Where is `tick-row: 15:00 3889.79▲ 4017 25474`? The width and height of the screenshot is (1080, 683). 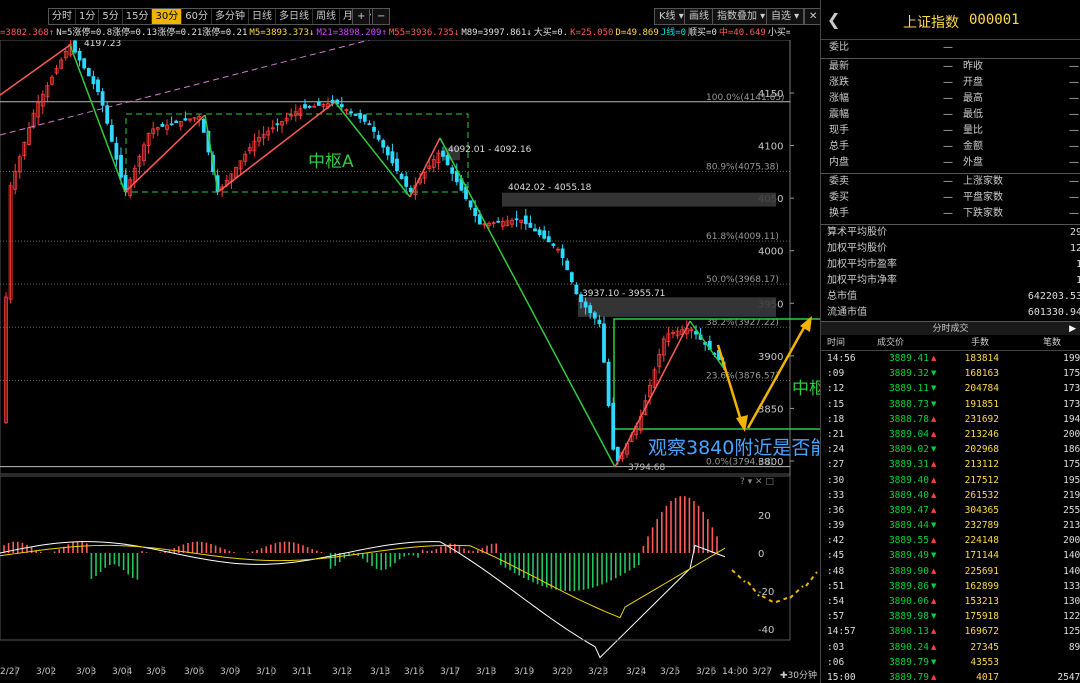 tick-row: 15:00 3889.79▲ 4017 25474 is located at coordinates (950, 676).